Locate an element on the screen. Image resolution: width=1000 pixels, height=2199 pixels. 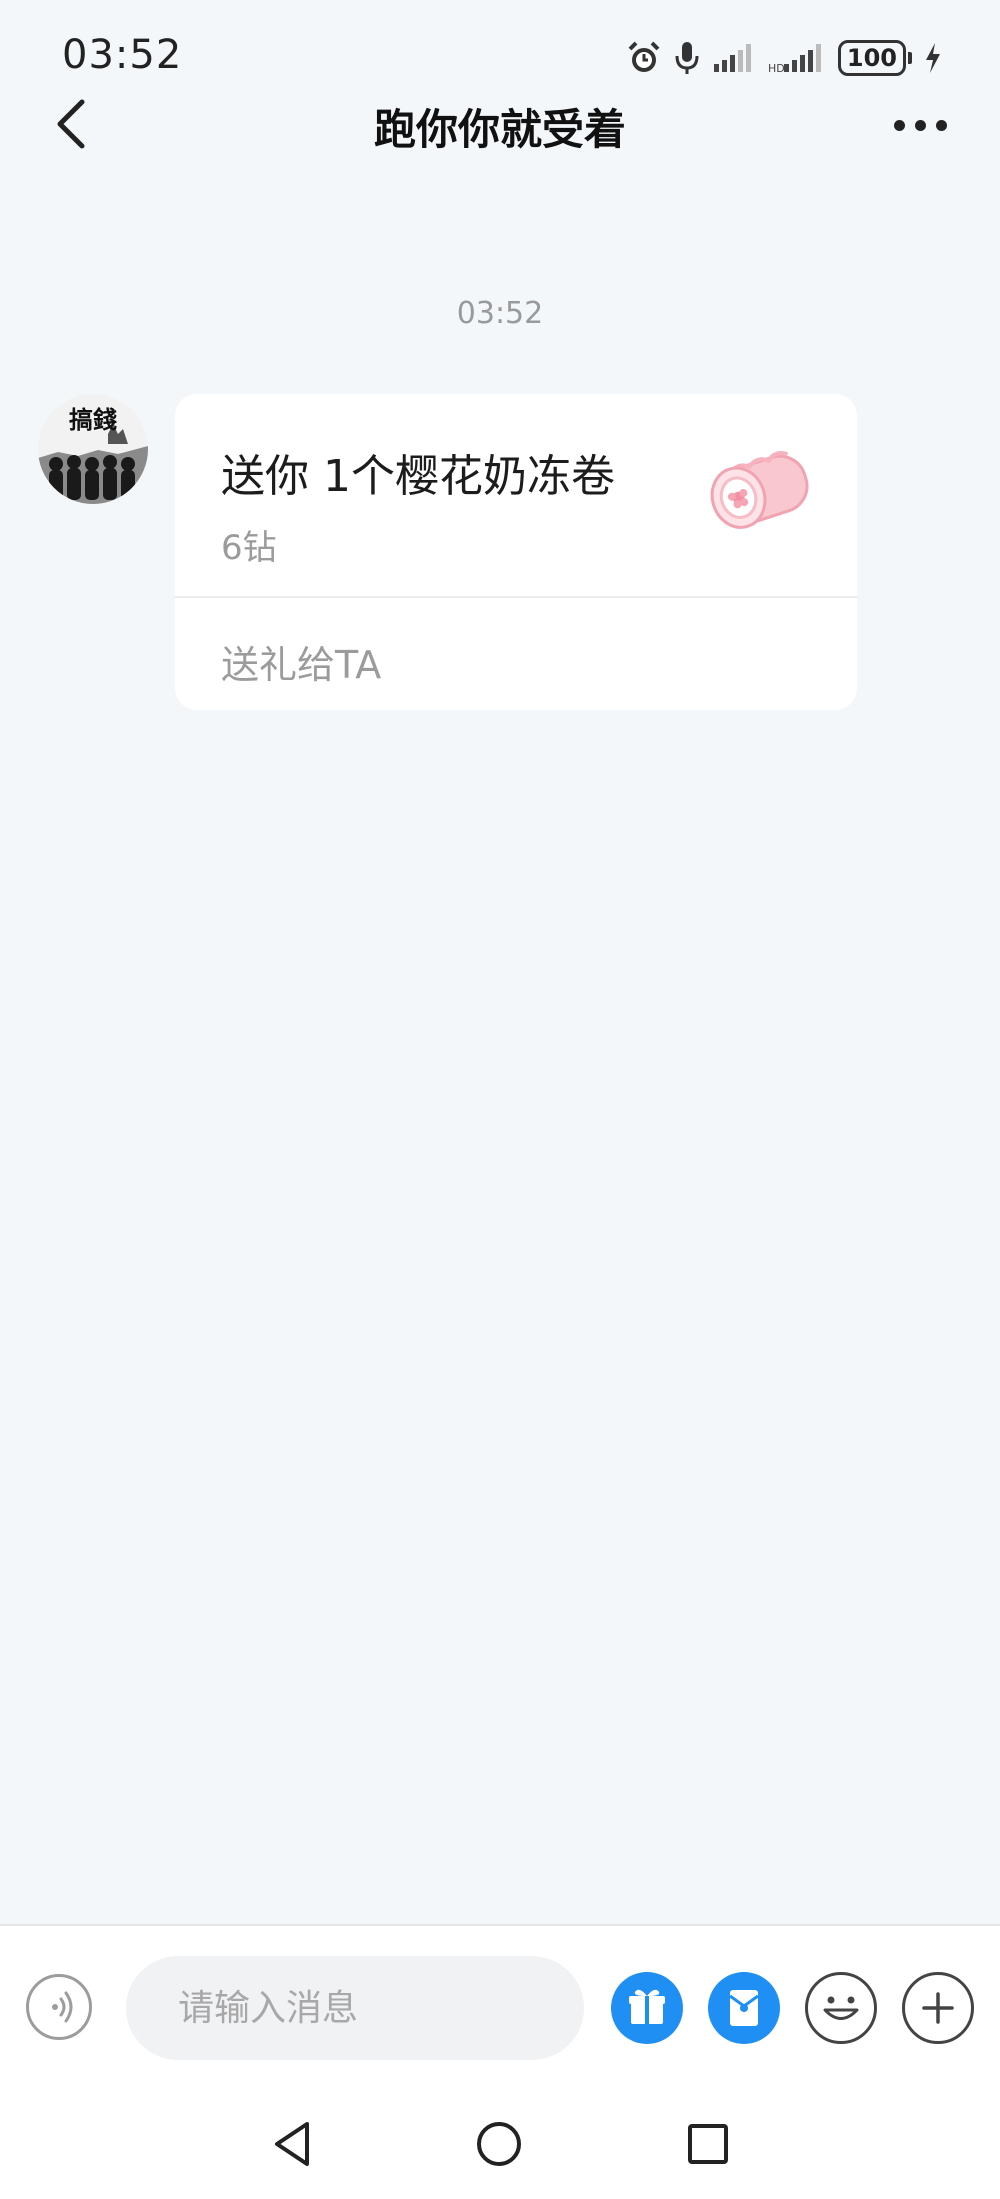
mic-icon is located at coordinates (687, 58).